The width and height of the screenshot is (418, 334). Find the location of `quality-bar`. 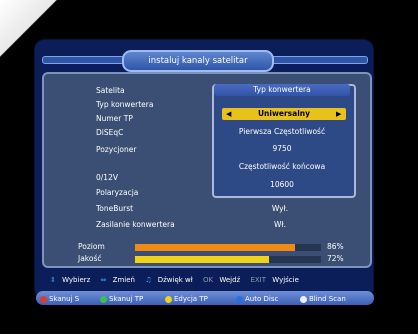

quality-bar is located at coordinates (228, 259).